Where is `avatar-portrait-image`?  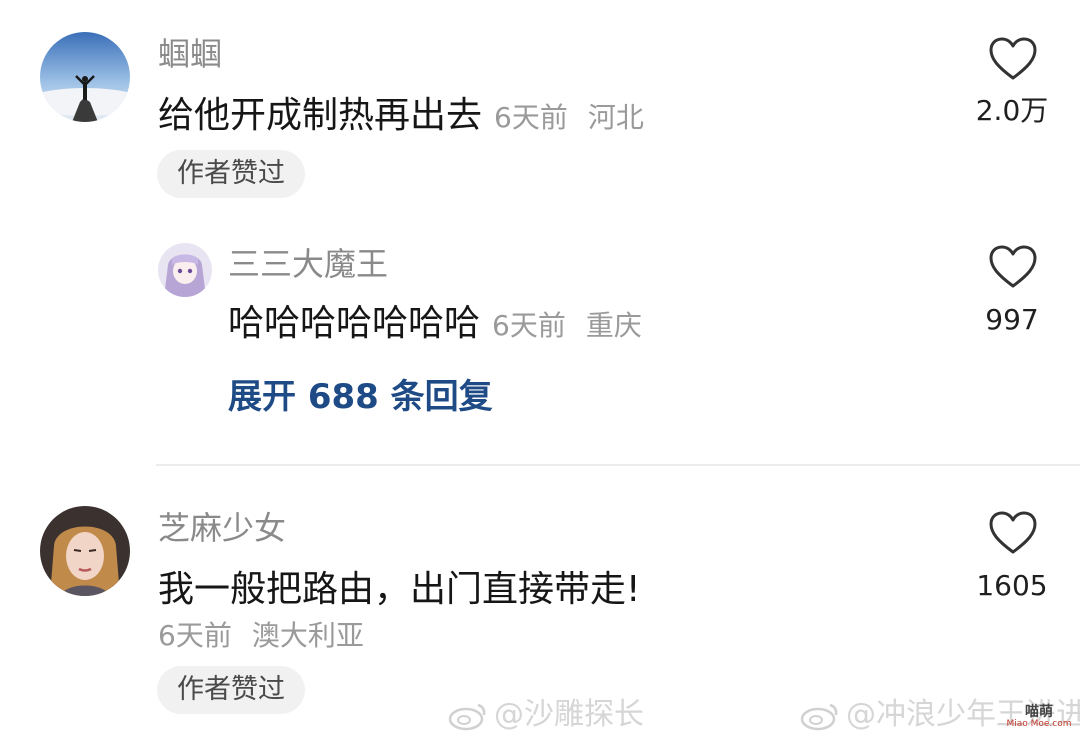
avatar-portrait-image is located at coordinates (85, 551).